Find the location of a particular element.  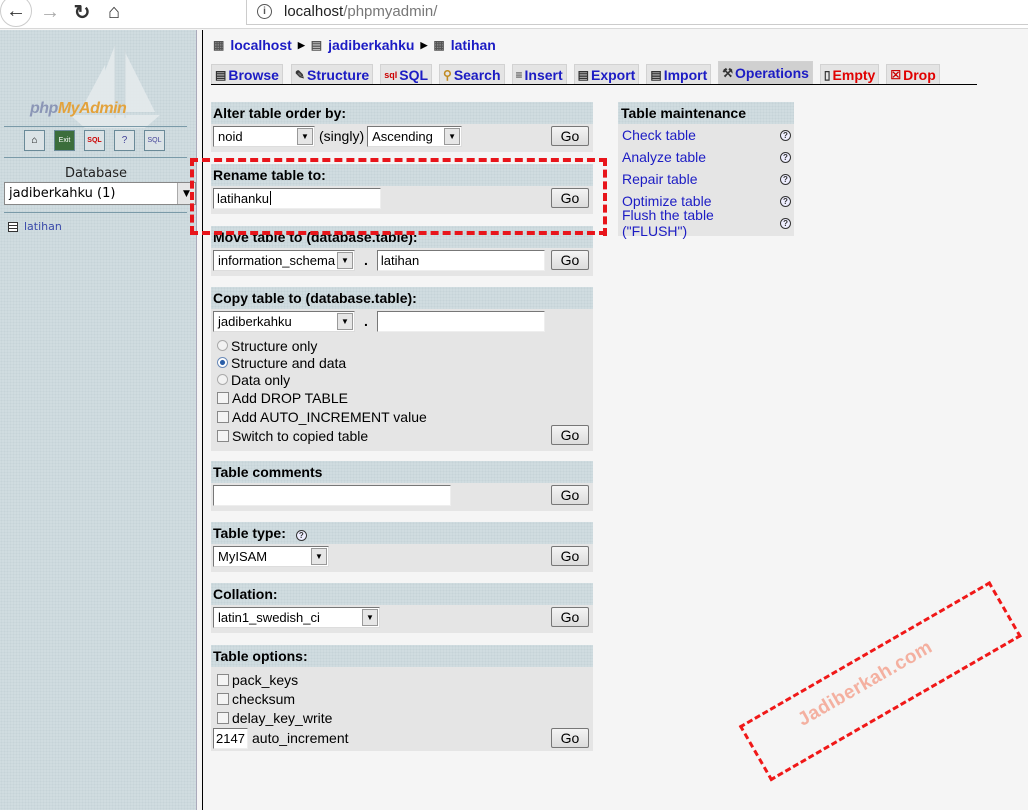

tab-structure: ✎ Structure is located at coordinates (332, 74).